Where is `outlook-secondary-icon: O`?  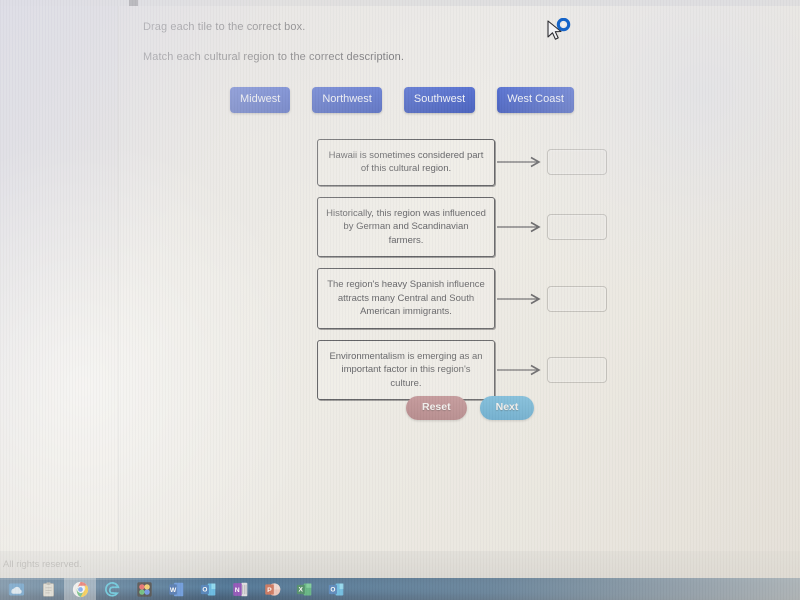
outlook-secondary-icon: O is located at coordinates (335, 589).